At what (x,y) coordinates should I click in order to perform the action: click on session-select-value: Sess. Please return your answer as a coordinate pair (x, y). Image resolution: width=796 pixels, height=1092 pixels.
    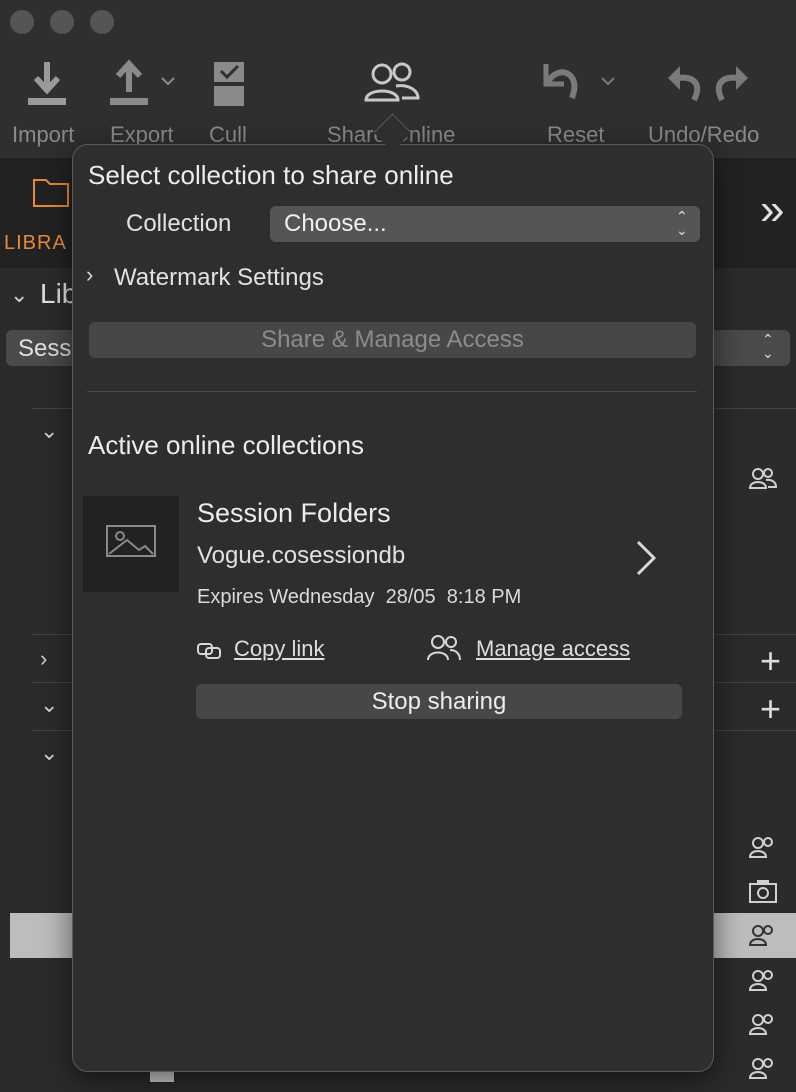
    Looking at the image, I should click on (45, 348).